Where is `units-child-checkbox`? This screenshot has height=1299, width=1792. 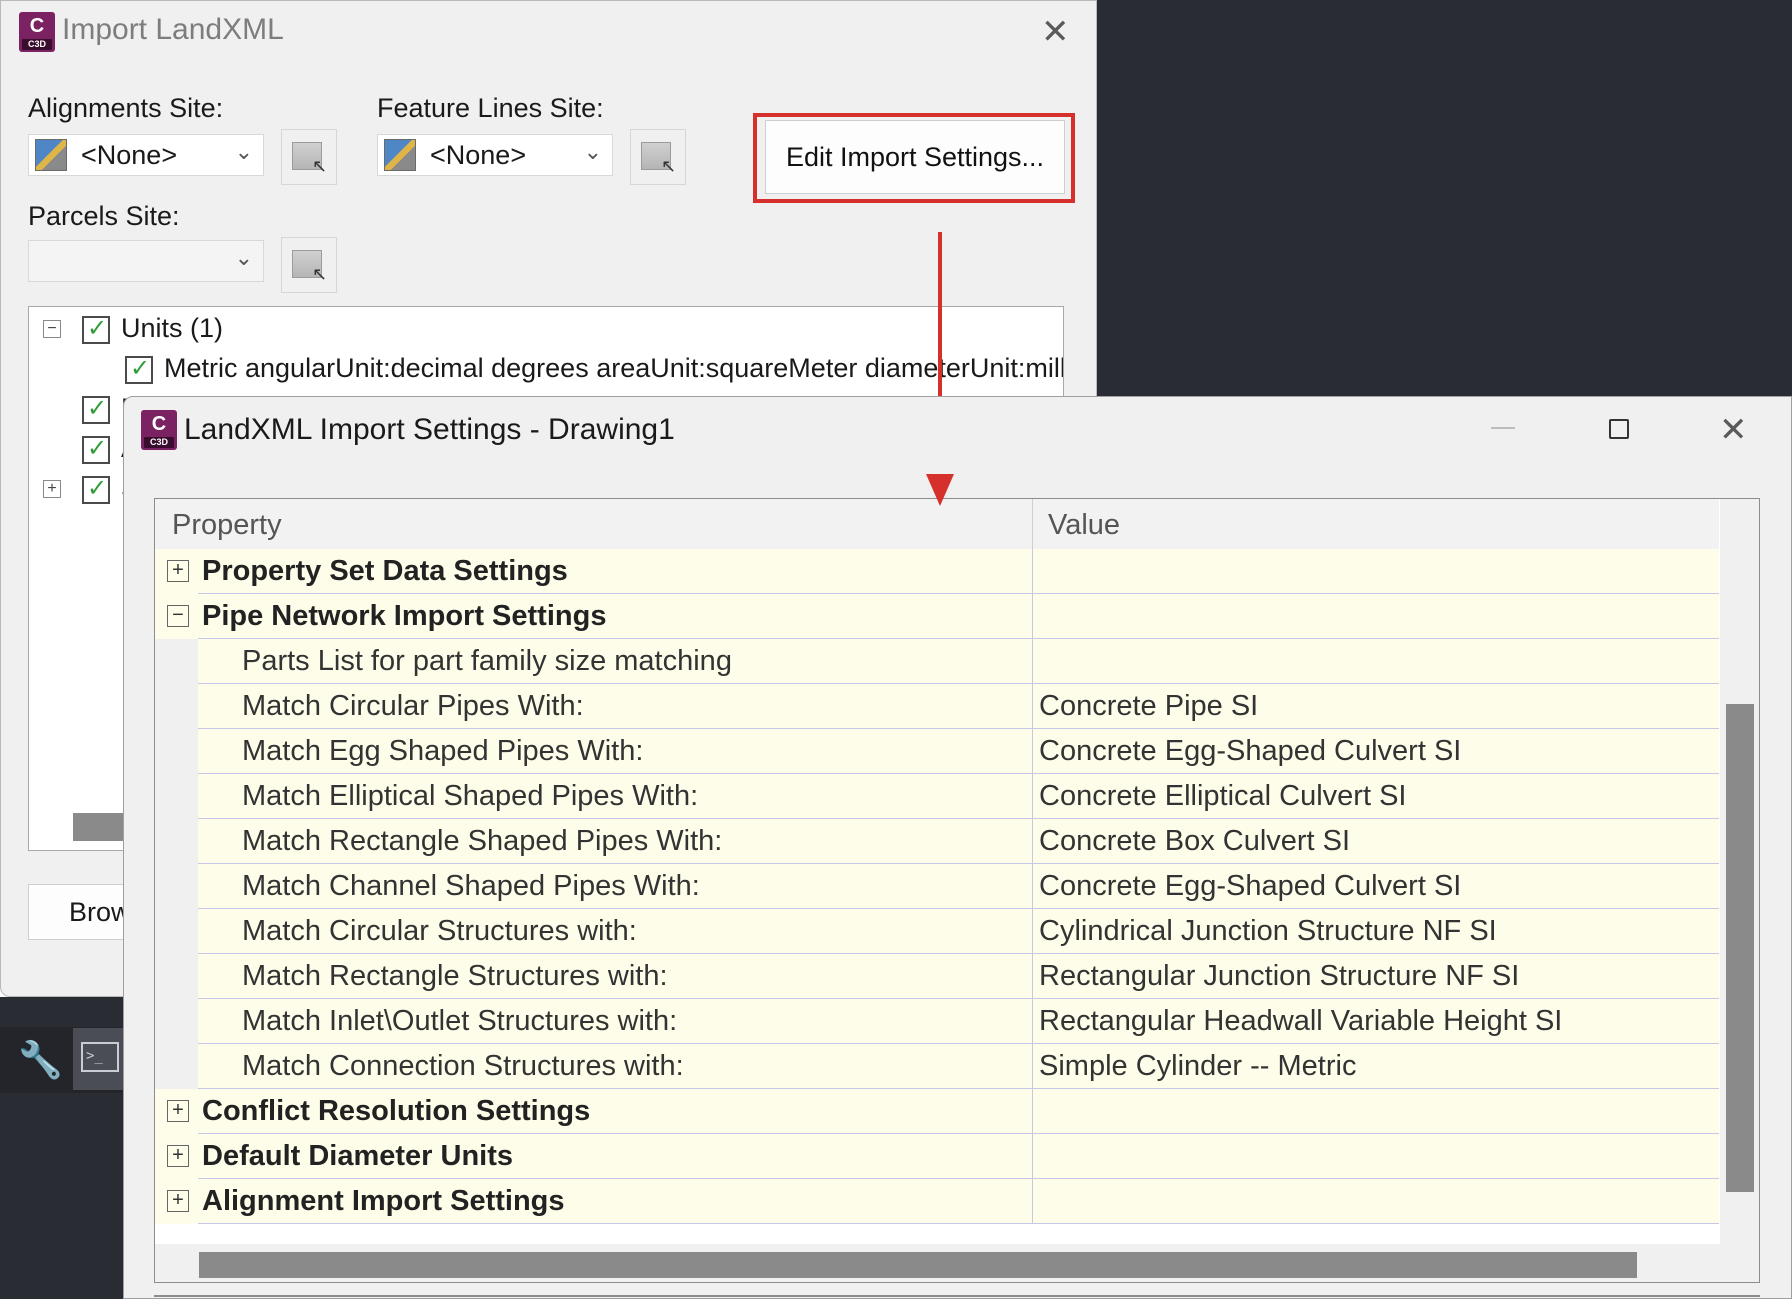 units-child-checkbox is located at coordinates (139, 369).